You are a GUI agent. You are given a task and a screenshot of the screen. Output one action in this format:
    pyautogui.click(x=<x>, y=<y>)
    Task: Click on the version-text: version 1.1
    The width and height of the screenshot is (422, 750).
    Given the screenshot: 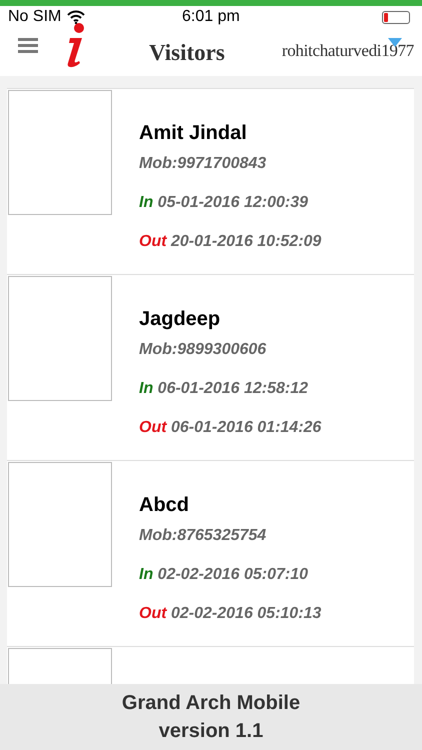 What is the action you would take?
    pyautogui.click(x=211, y=731)
    